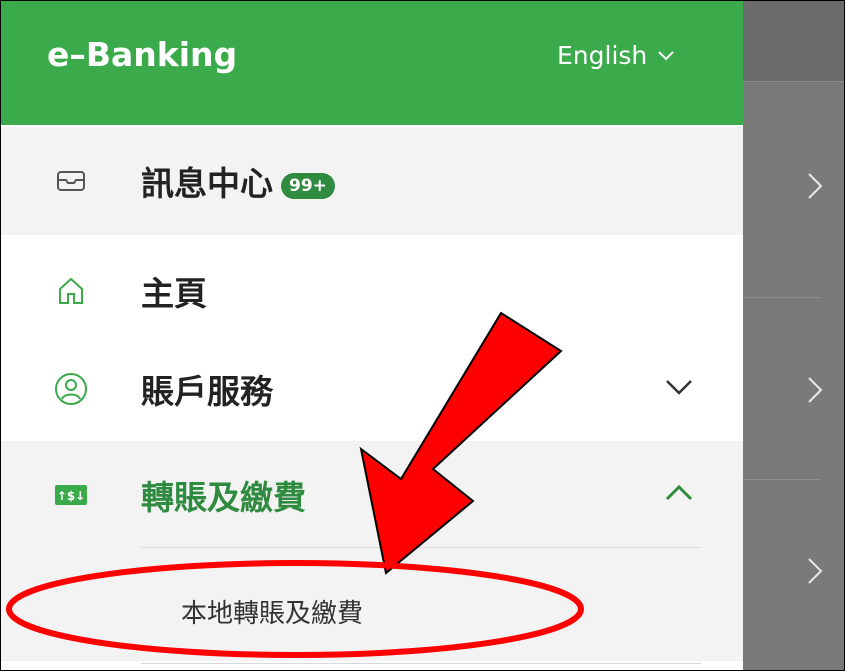  What do you see at coordinates (223, 497) in the screenshot?
I see `menu-item-label: 轉賬及繳費` at bounding box center [223, 497].